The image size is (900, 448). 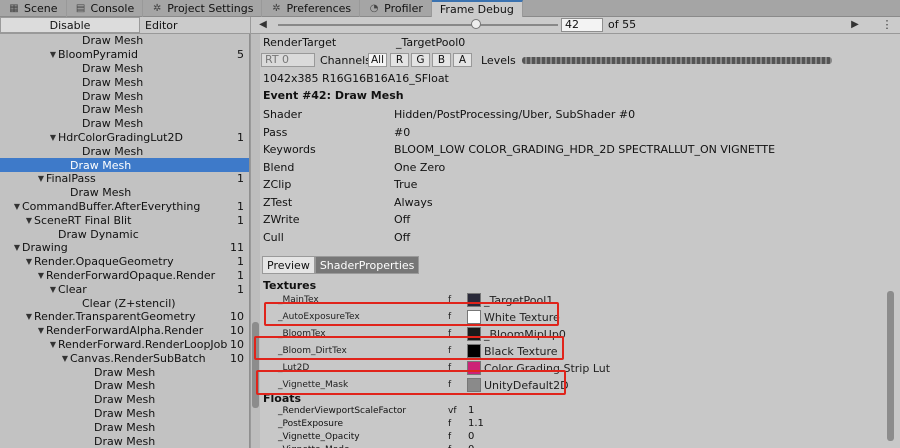 What do you see at coordinates (418, 25) in the screenshot?
I see `event-slider` at bounding box center [418, 25].